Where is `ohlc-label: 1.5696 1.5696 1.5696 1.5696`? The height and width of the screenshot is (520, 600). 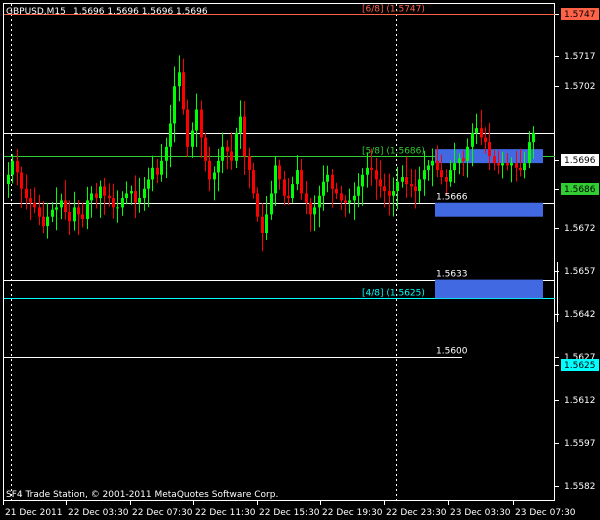
ohlc-label: 1.5696 1.5696 1.5696 1.5696 is located at coordinates (140, 12).